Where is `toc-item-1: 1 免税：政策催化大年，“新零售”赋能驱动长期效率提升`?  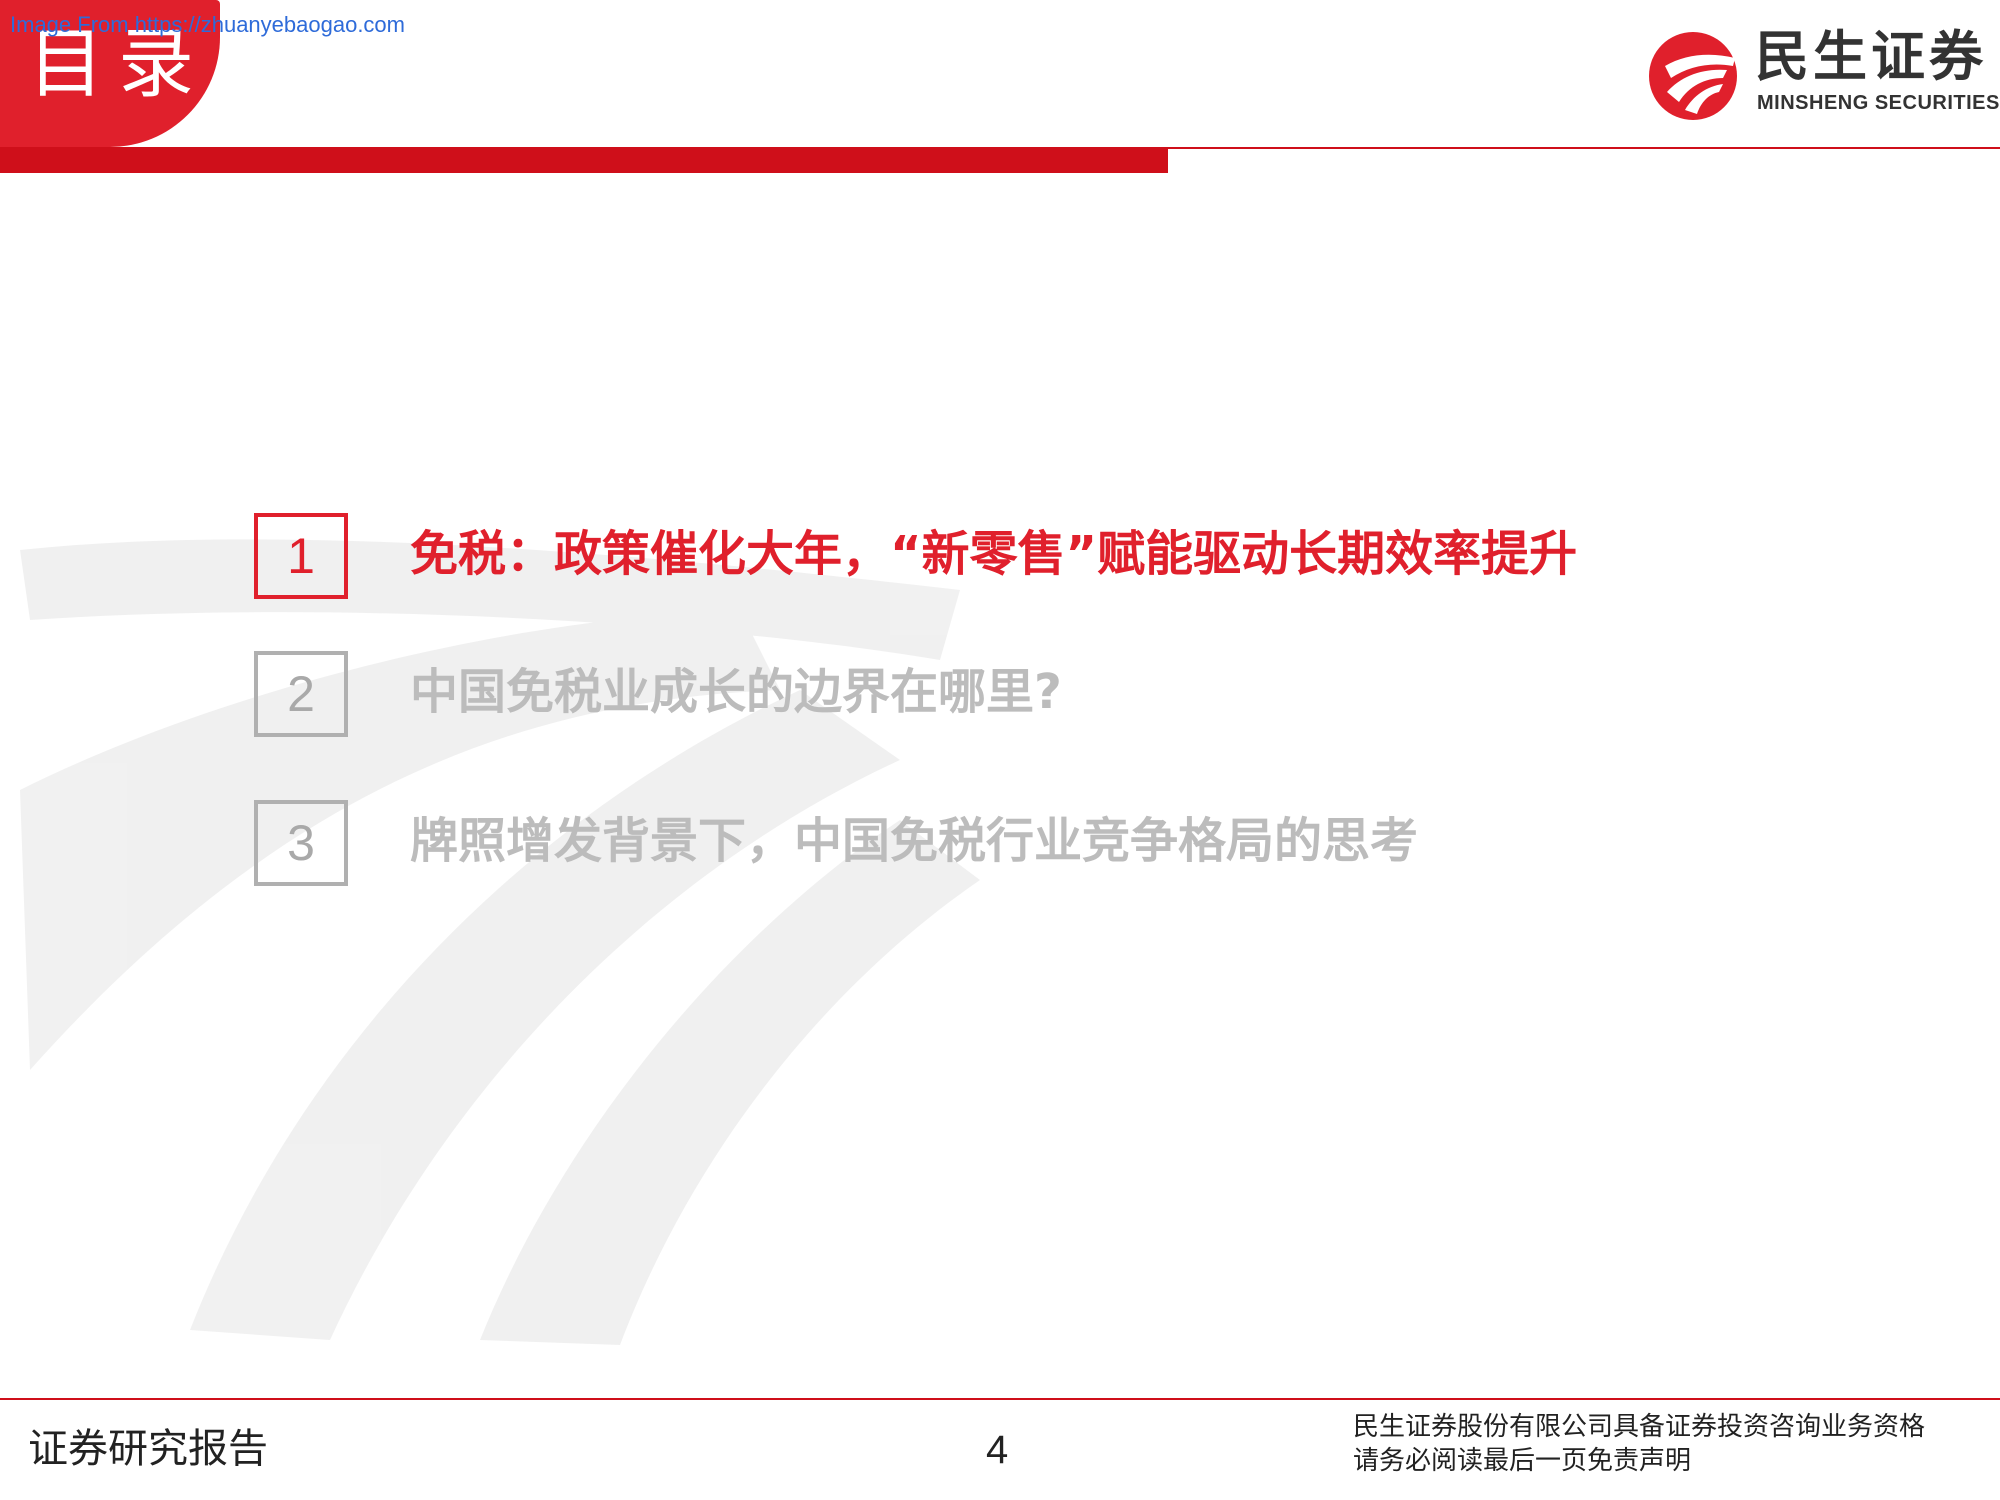 toc-item-1: 1 免税：政策催化大年，“新零售”赋能驱动长期效率提升 is located at coordinates (1004, 560).